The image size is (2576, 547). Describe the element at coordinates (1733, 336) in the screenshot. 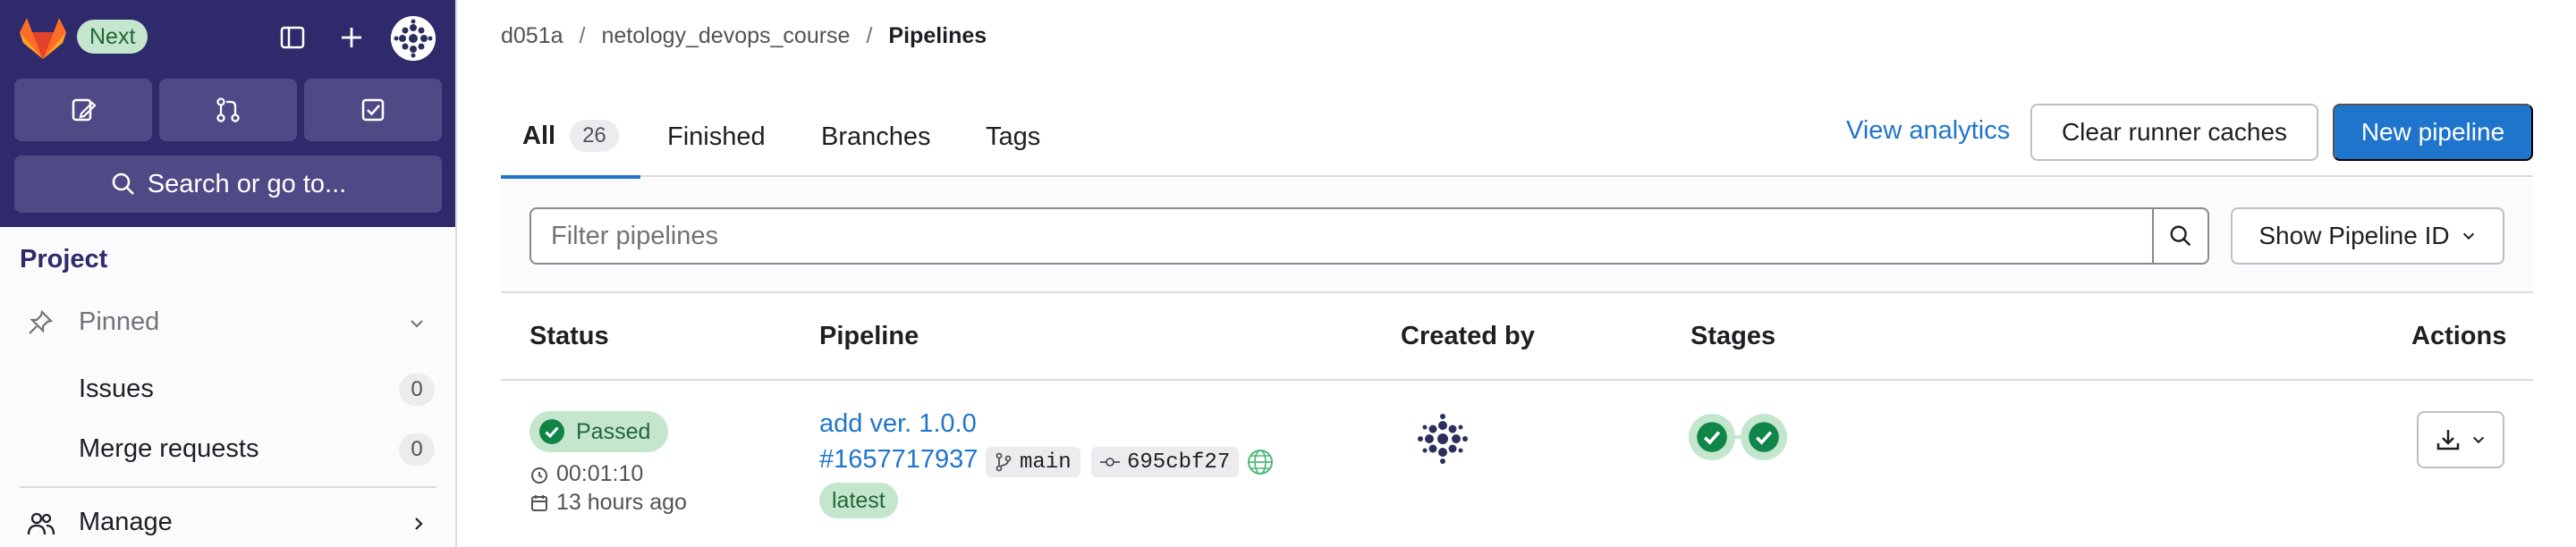

I see `column-header-stages: Stages` at that location.